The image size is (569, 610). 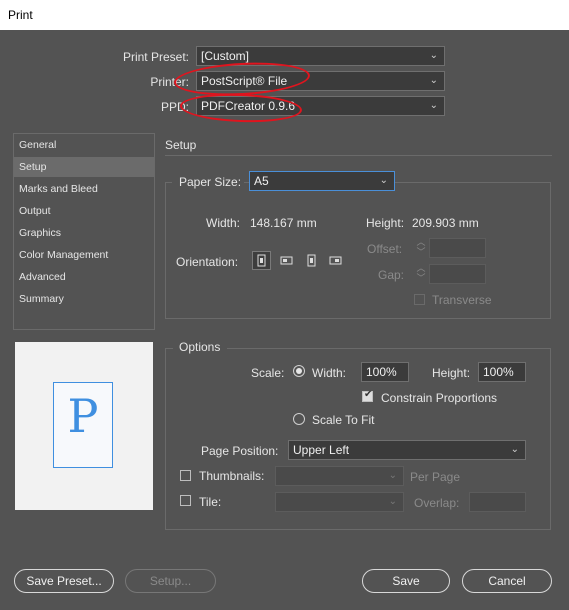 What do you see at coordinates (321, 450) in the screenshot?
I see `page-position-value: Upper Left` at bounding box center [321, 450].